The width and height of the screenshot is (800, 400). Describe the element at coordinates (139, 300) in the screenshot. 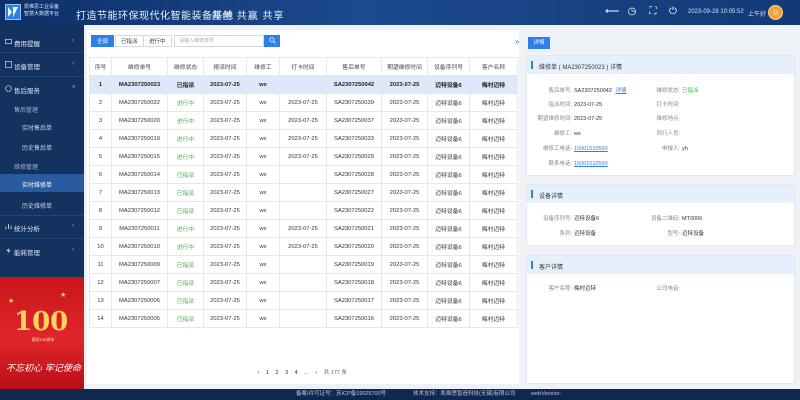

I see `table-cell: MA2307250006` at that location.